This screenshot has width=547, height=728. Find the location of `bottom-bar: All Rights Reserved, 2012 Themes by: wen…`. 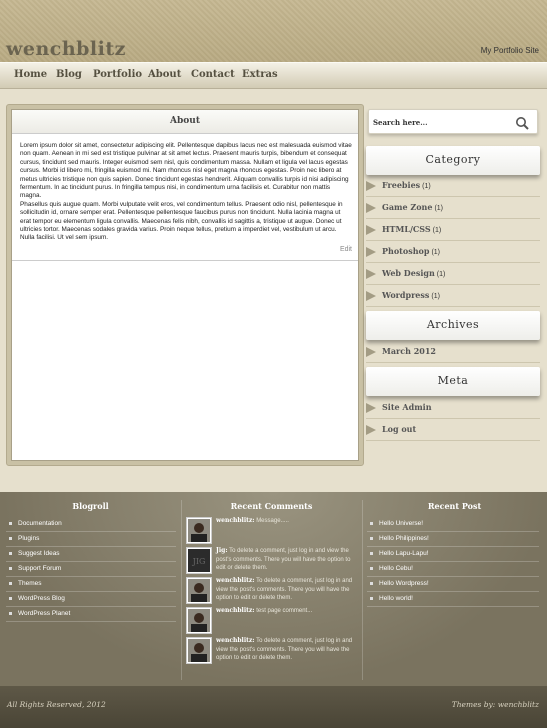

bottom-bar: All Rights Reserved, 2012 Themes by: wen… is located at coordinates (273, 707).